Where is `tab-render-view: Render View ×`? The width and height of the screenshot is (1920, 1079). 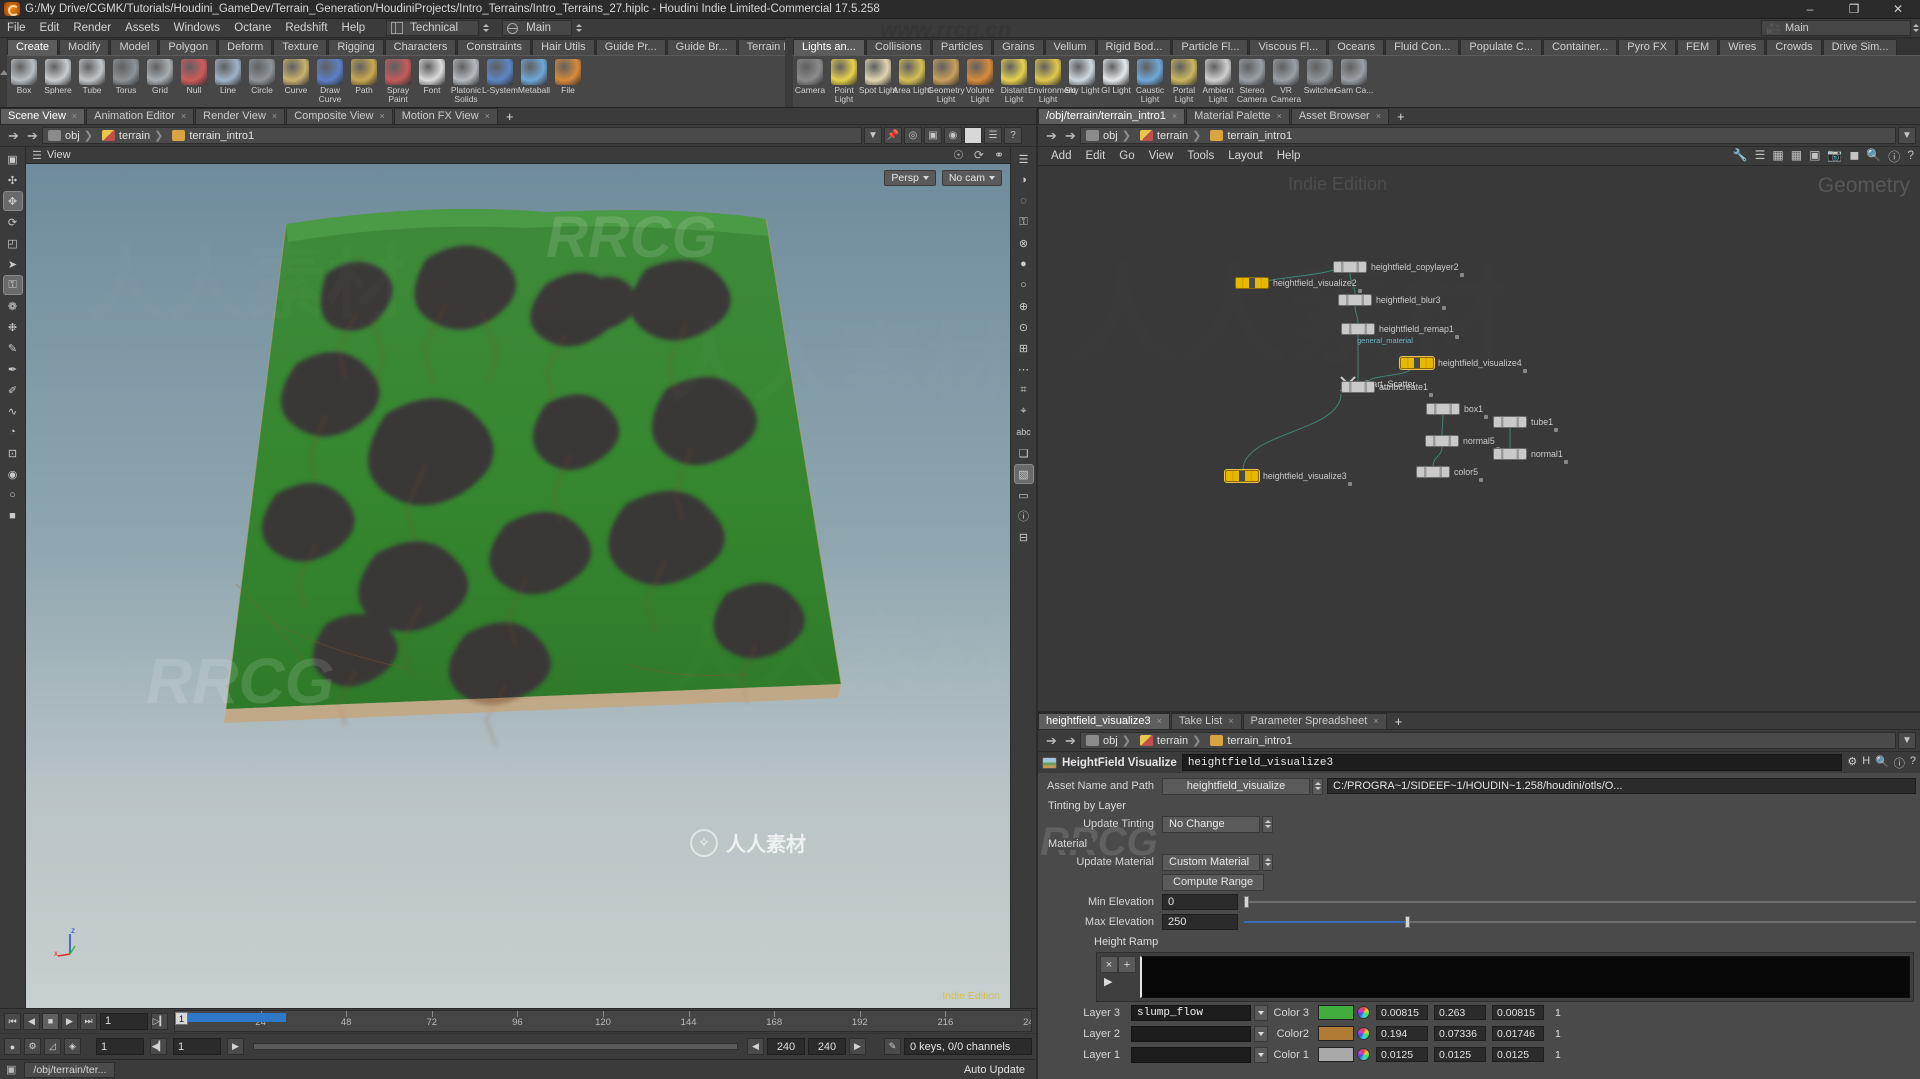 tab-render-view: Render View × is located at coordinates (240, 116).